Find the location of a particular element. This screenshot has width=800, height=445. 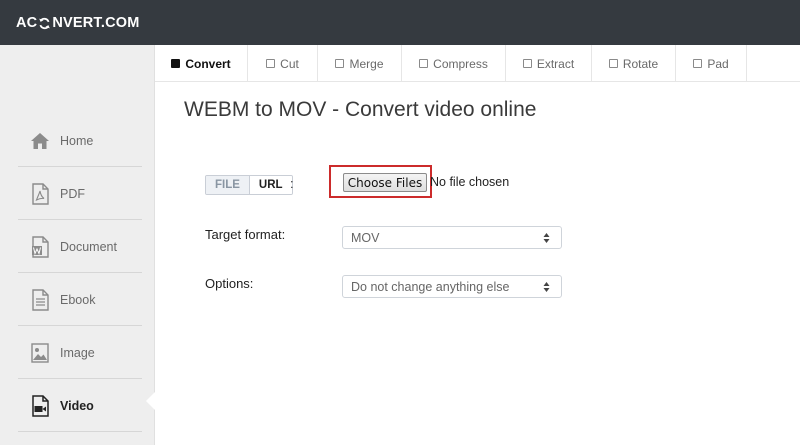

source-toggle: FILE URL is located at coordinates (249, 185).